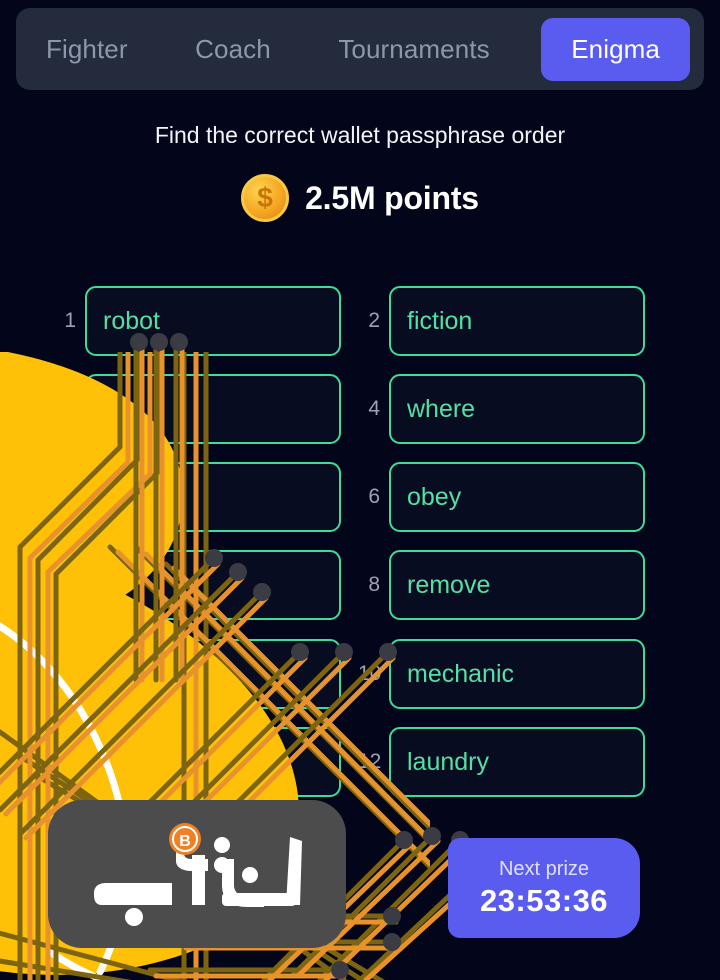  I want to click on word-cell-6: obey, so click(517, 497).